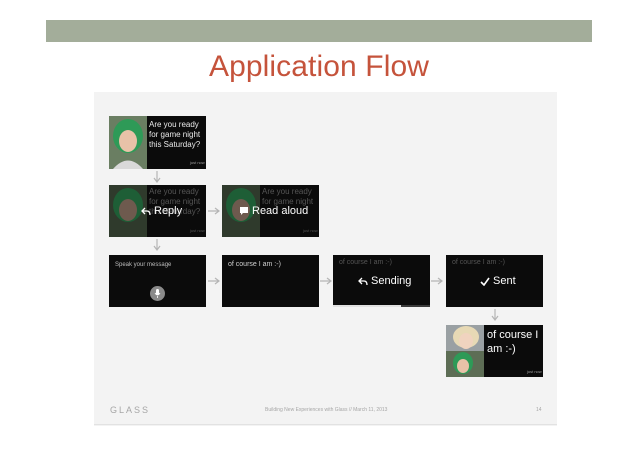 Image resolution: width=638 pixels, height=451 pixels. Describe the element at coordinates (288, 196) in the screenshot. I see `read-aloud-ghost-text: Are you ready for game night` at that location.